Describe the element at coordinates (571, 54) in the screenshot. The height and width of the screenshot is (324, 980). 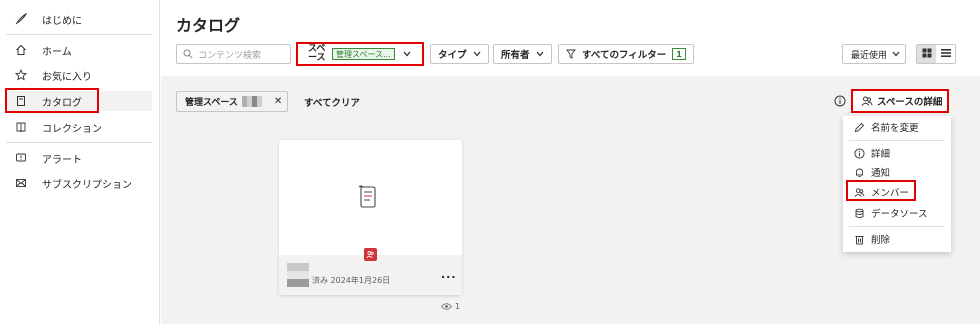
I see `filter-icon` at that location.